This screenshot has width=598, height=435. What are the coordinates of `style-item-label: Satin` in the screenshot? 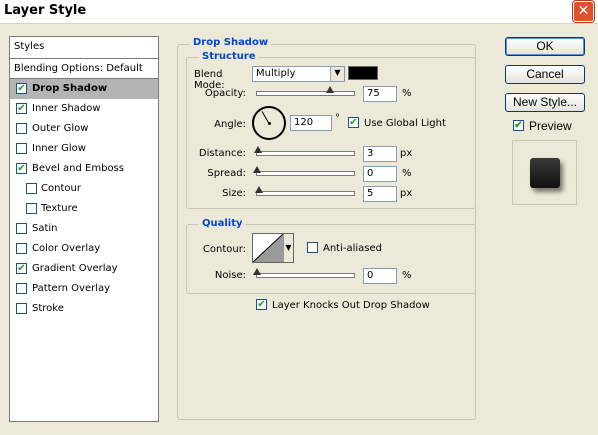 It's located at (45, 228).